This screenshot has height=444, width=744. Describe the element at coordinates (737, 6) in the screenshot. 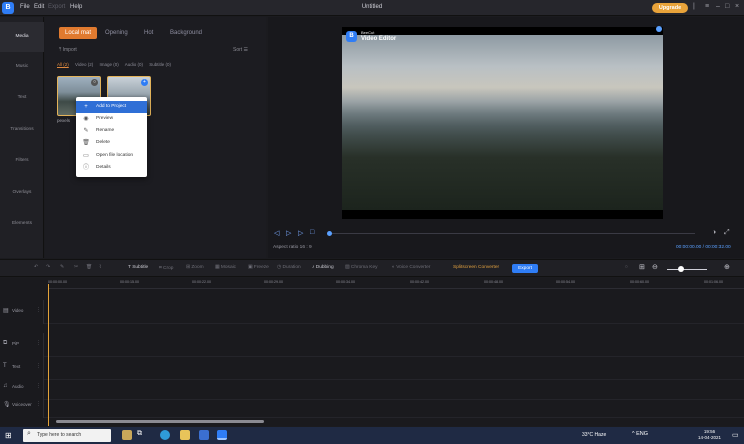

I see `close-icon: ×` at that location.